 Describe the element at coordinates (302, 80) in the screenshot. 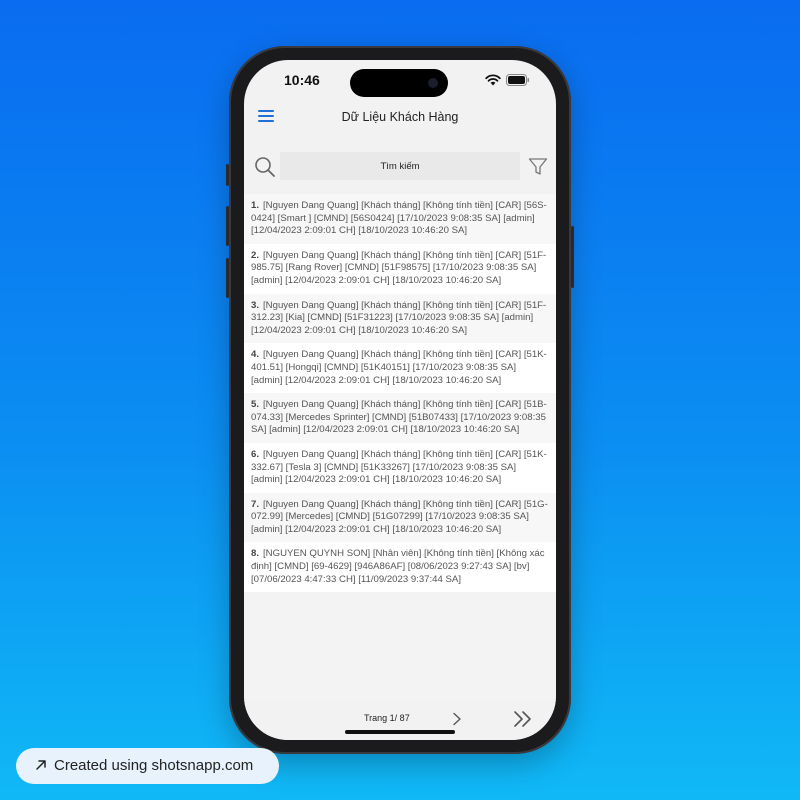

I see `status-time: 10:46` at that location.